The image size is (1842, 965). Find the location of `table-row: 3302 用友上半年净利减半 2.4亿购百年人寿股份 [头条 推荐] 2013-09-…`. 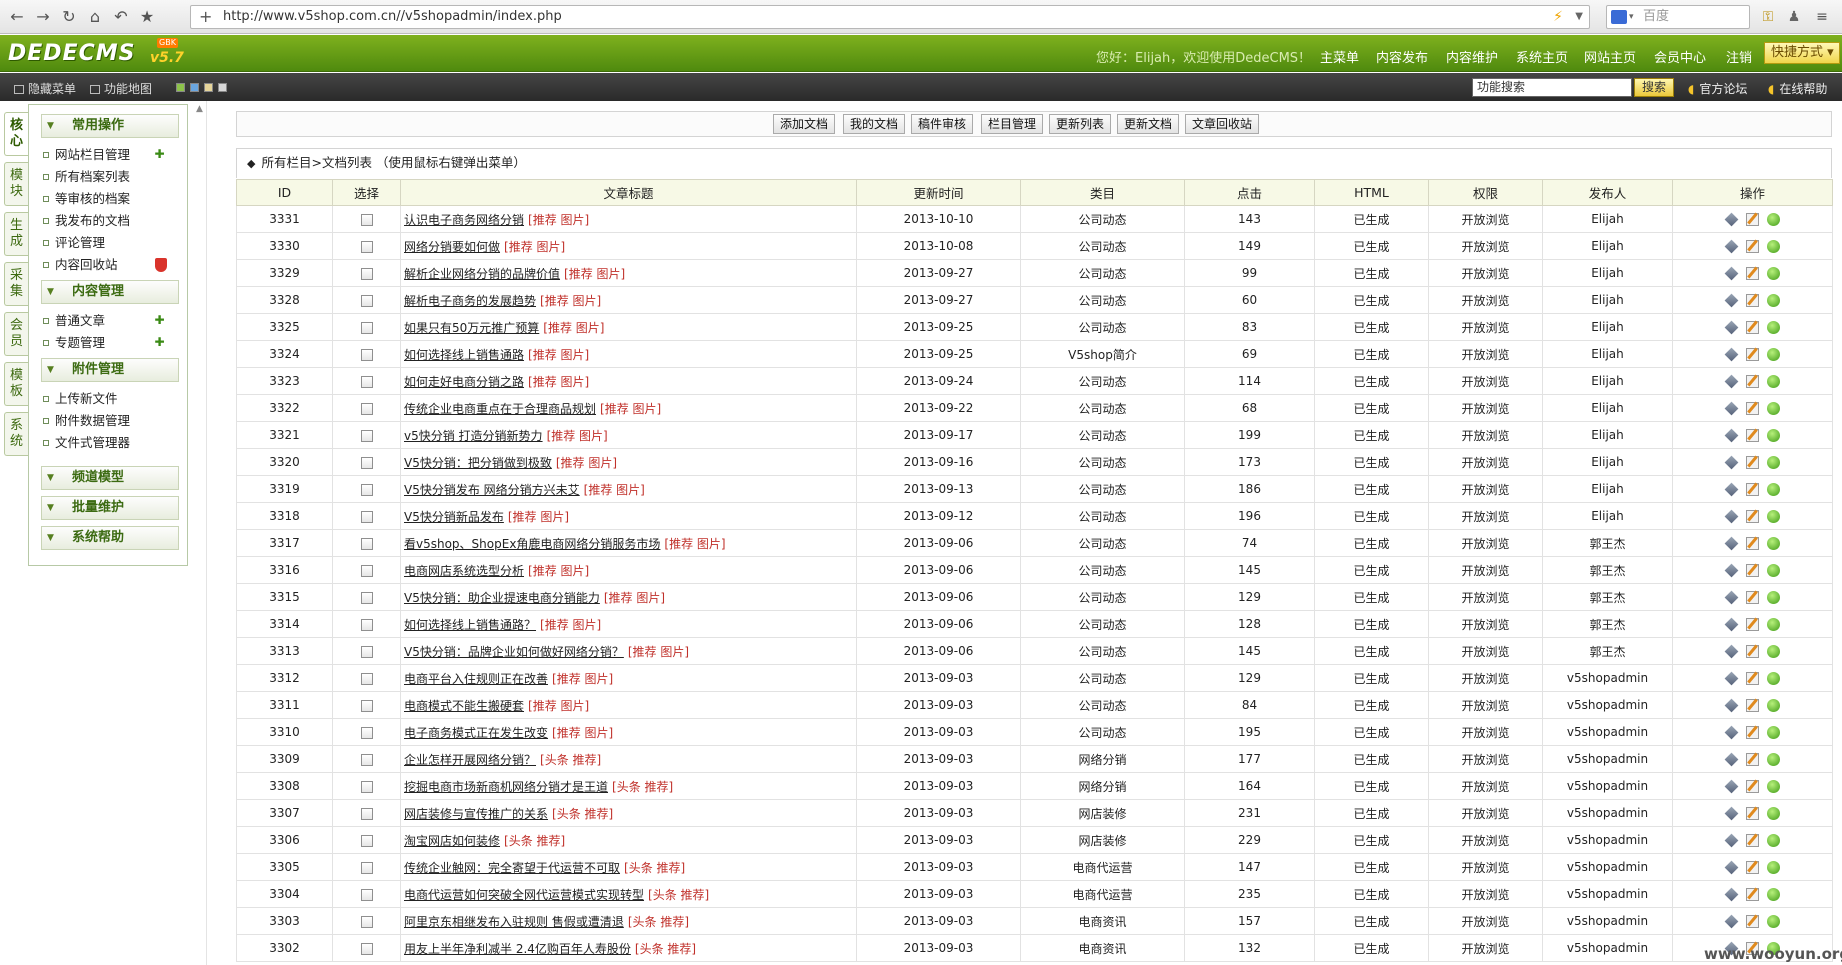

table-row: 3302 用友上半年净利减半 2.4亿购百年人寿股份 [头条 推荐] 2013-09-… is located at coordinates (1034, 948).